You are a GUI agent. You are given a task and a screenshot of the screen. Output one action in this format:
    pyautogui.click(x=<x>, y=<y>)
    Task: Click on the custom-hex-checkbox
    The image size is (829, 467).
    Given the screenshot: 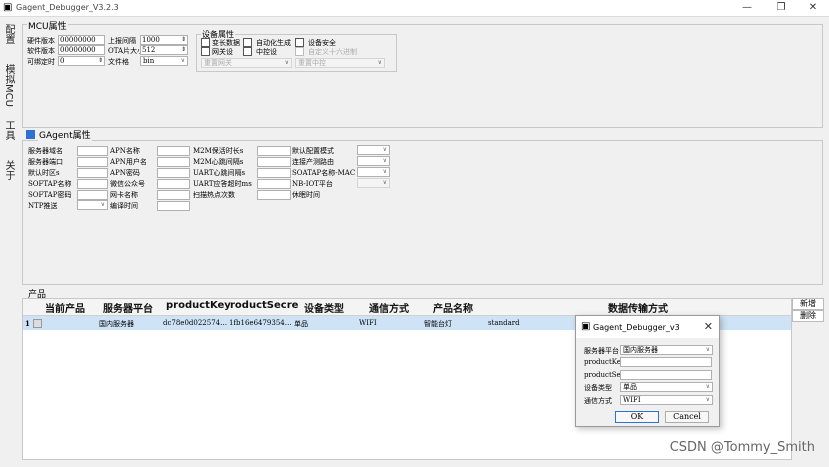 What is the action you would take?
    pyautogui.click(x=299, y=51)
    